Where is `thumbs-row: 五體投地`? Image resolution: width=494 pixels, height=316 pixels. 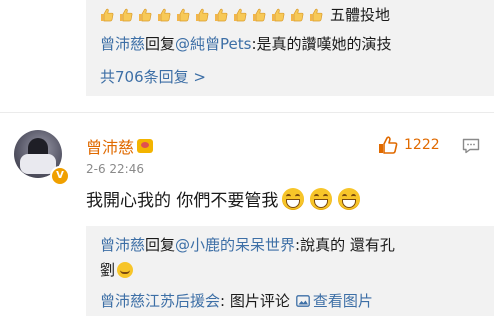 thumbs-row: 五體投地 is located at coordinates (245, 14).